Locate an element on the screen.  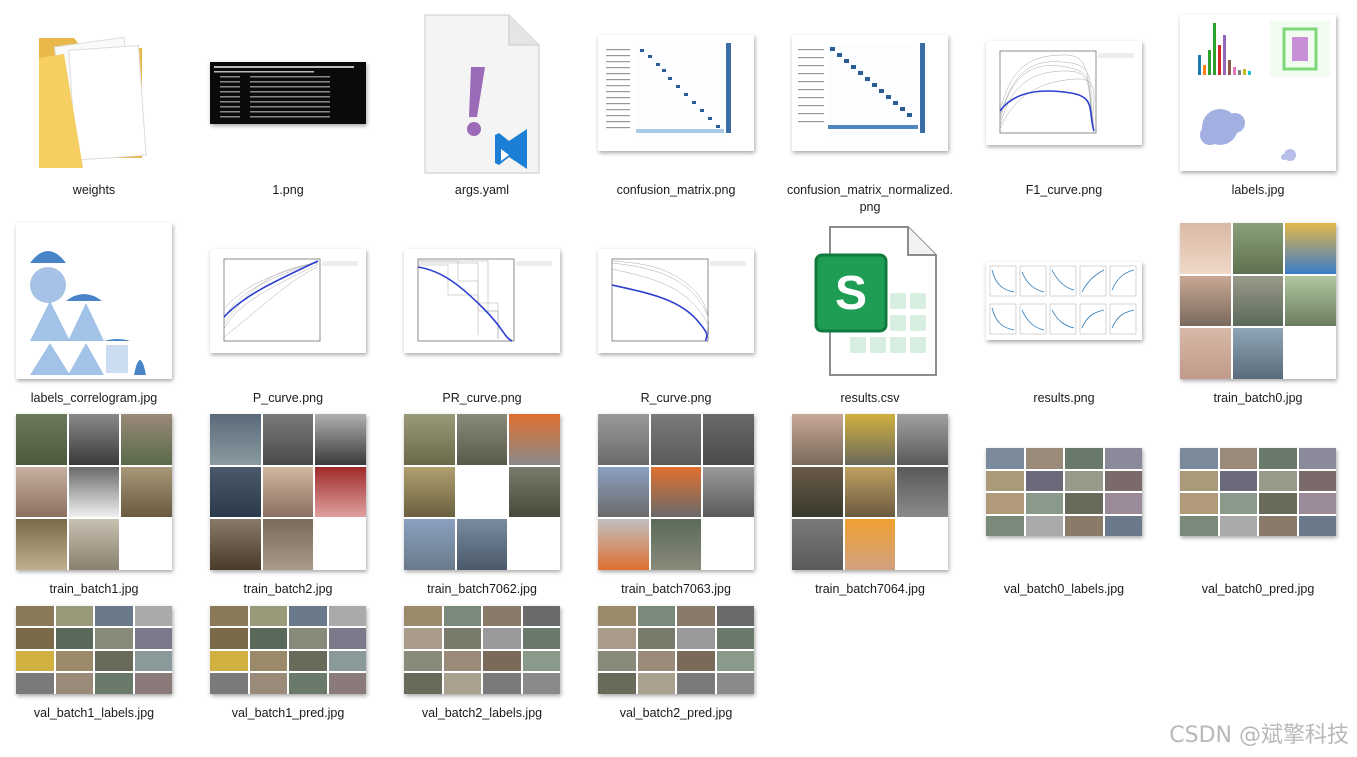
file-val-batch0-labels: val_batch0_labels.jpg is located at coordinates (1064, 502).